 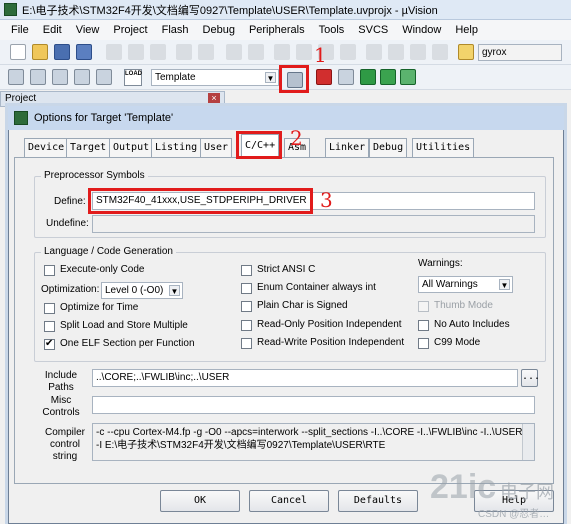 I want to click on one-elf-label: One ELF Section per Function, so click(x=127, y=343).